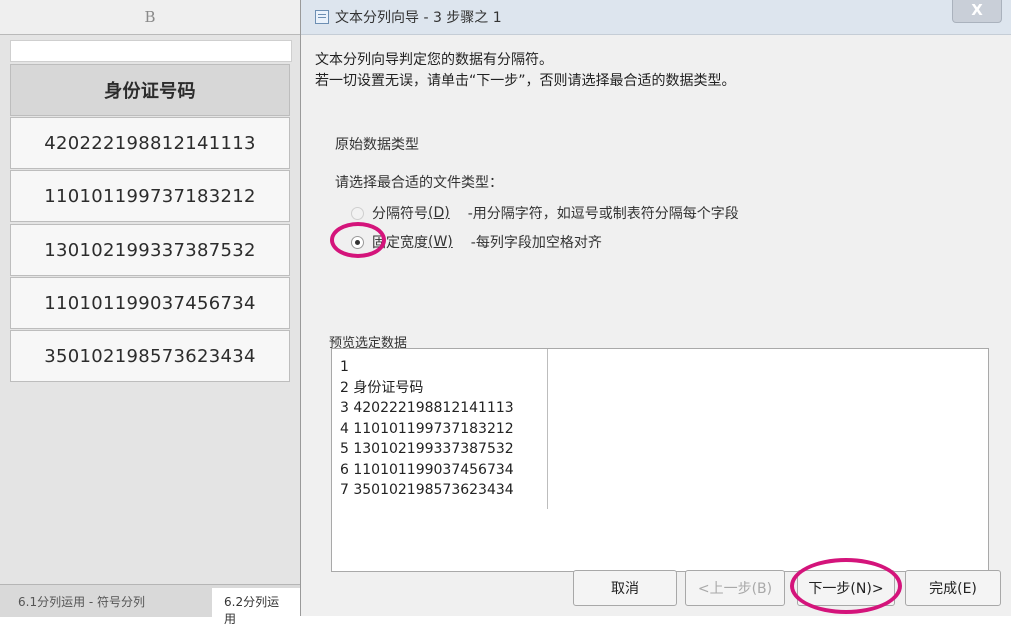  Describe the element at coordinates (547, 429) in the screenshot. I see `preview-column-separator` at that location.